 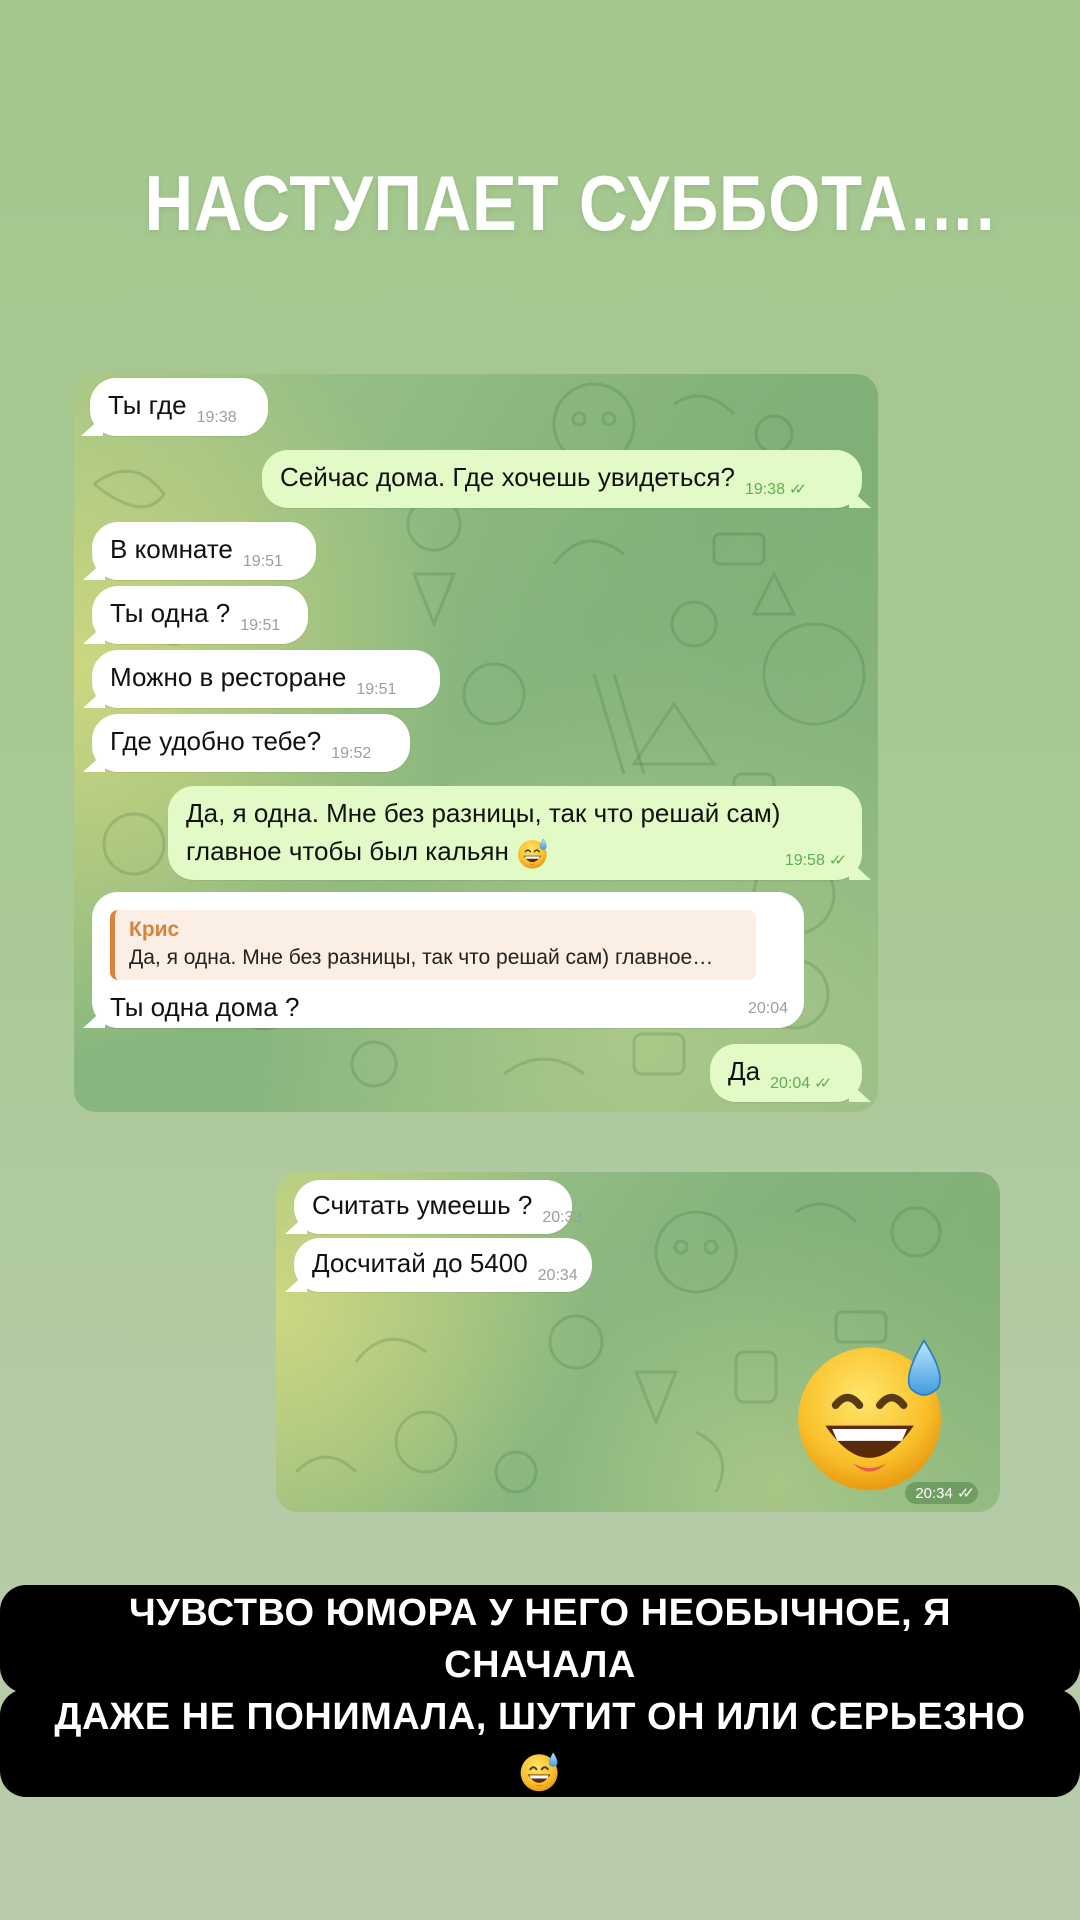 I want to click on story-title: НАСТУПАЕТ СУББОТА…., so click(x=570, y=203).